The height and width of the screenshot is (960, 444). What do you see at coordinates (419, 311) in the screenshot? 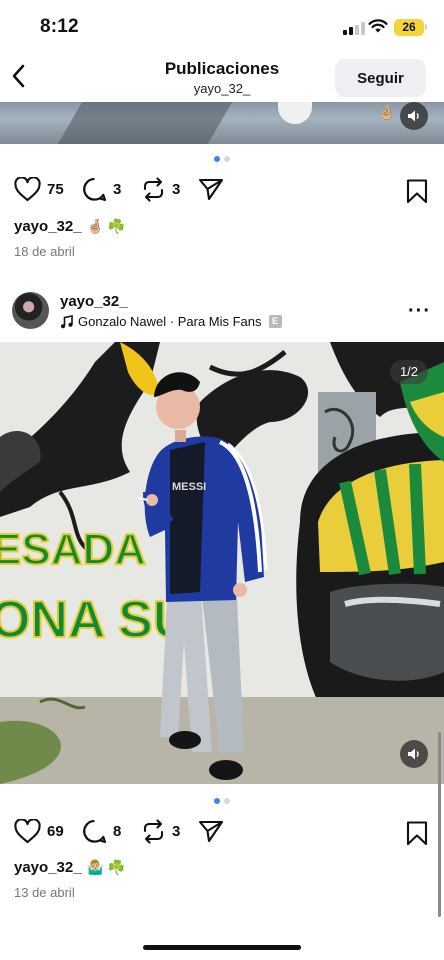
I see `more-icon: ···` at bounding box center [419, 311].